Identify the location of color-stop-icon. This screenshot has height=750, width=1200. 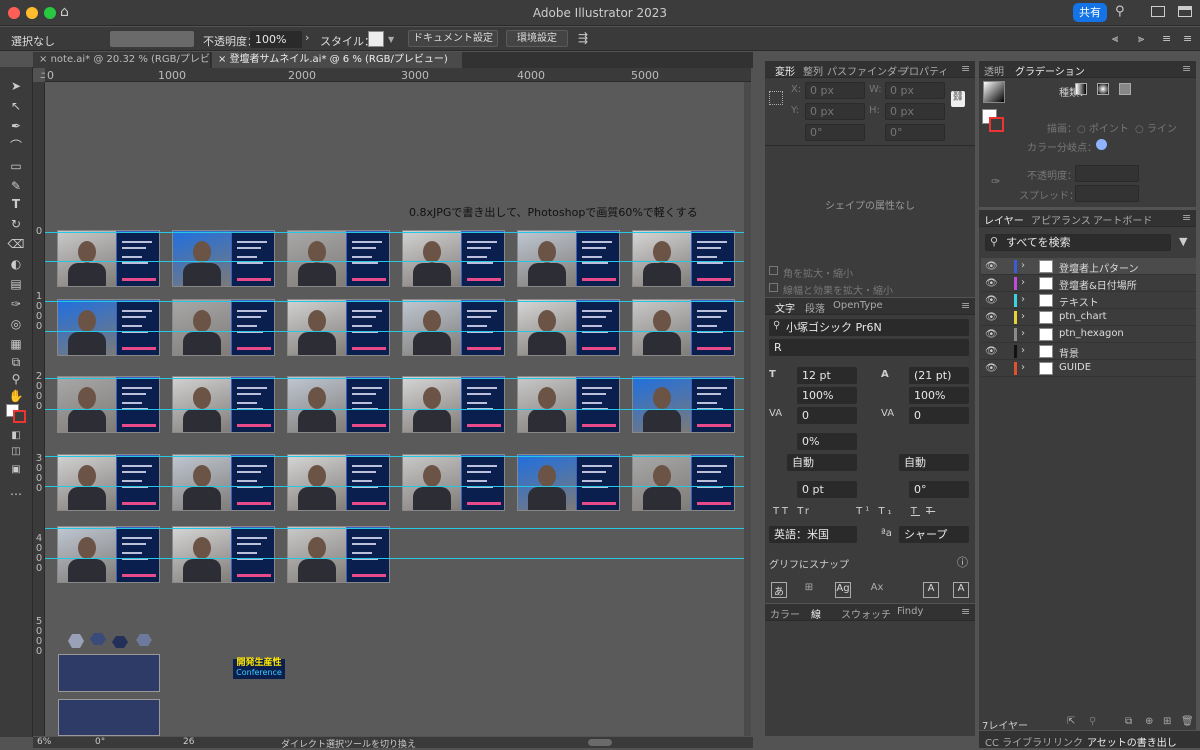
(1101, 144).